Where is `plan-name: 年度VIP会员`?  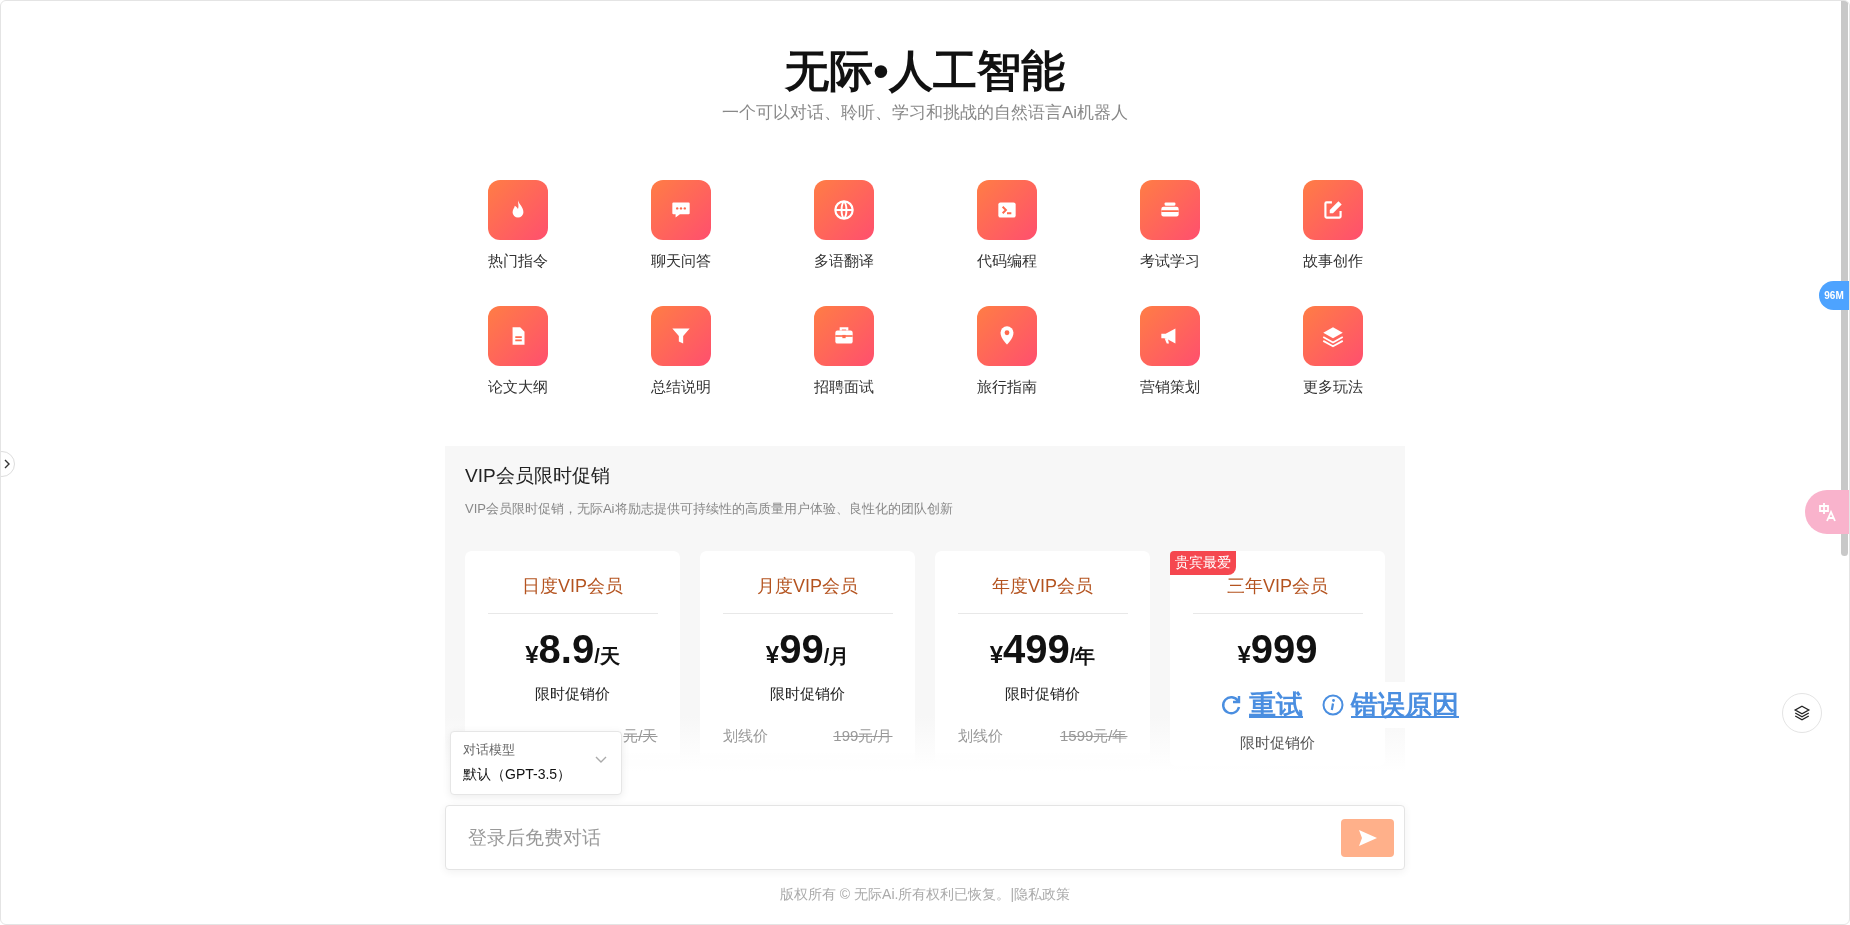 plan-name: 年度VIP会员 is located at coordinates (1042, 586).